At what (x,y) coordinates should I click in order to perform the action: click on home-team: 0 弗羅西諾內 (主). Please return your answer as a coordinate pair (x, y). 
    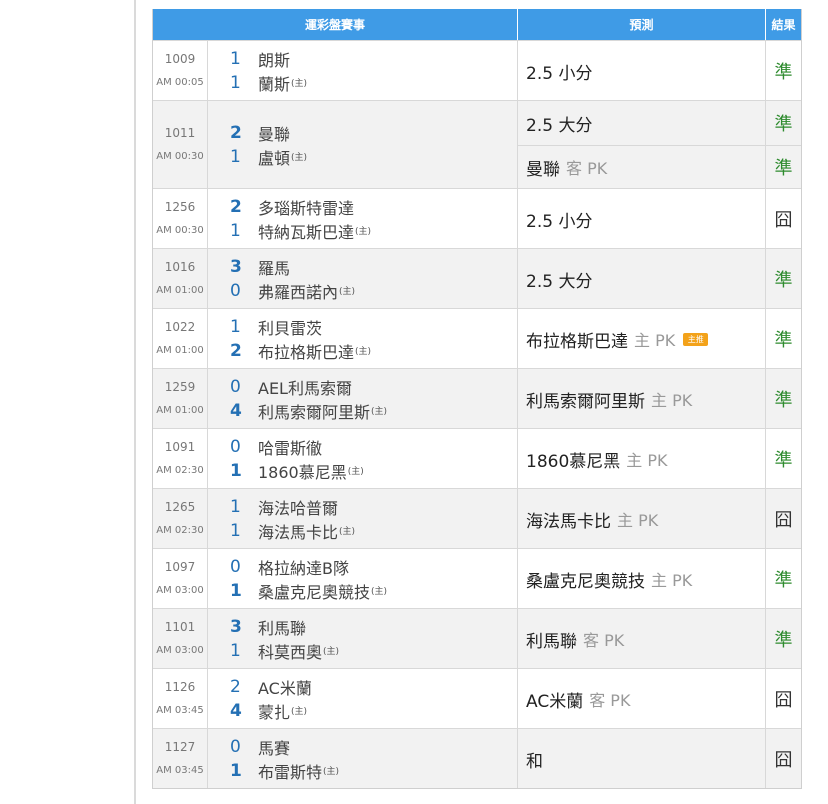
    Looking at the image, I should click on (373, 291).